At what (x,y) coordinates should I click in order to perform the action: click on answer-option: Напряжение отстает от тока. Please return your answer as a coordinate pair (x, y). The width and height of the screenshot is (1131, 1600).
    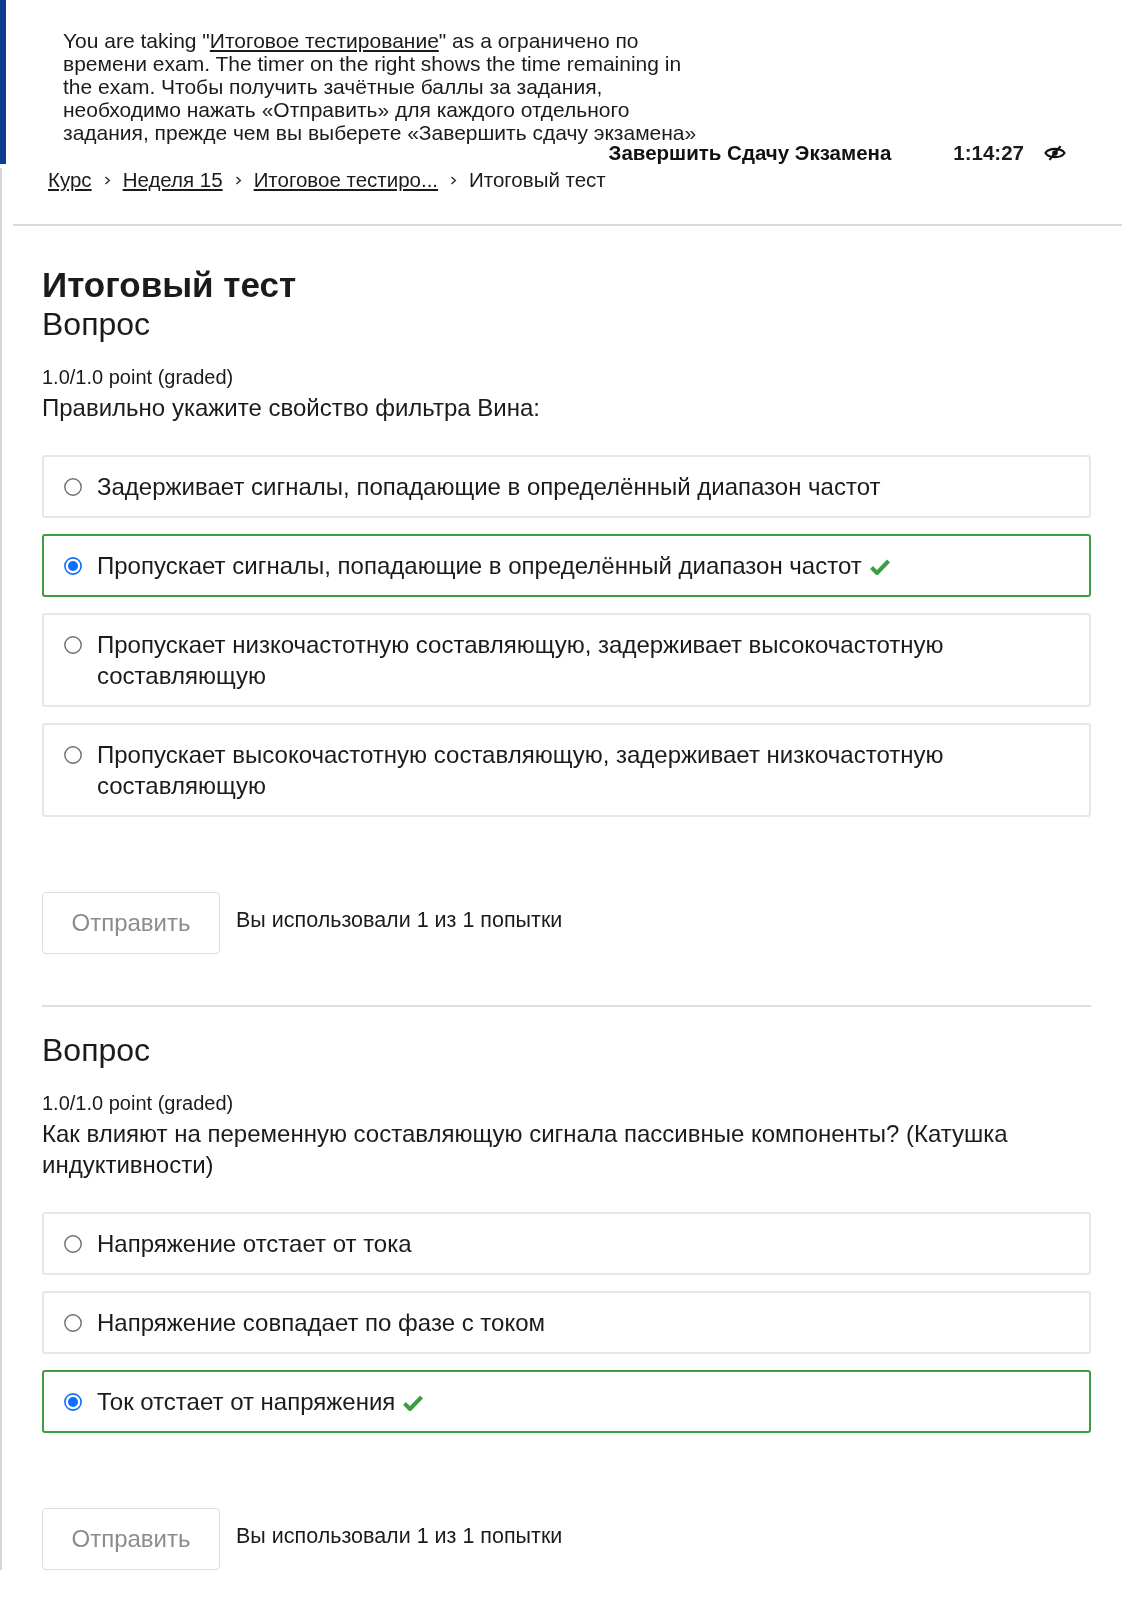
    Looking at the image, I should click on (566, 1243).